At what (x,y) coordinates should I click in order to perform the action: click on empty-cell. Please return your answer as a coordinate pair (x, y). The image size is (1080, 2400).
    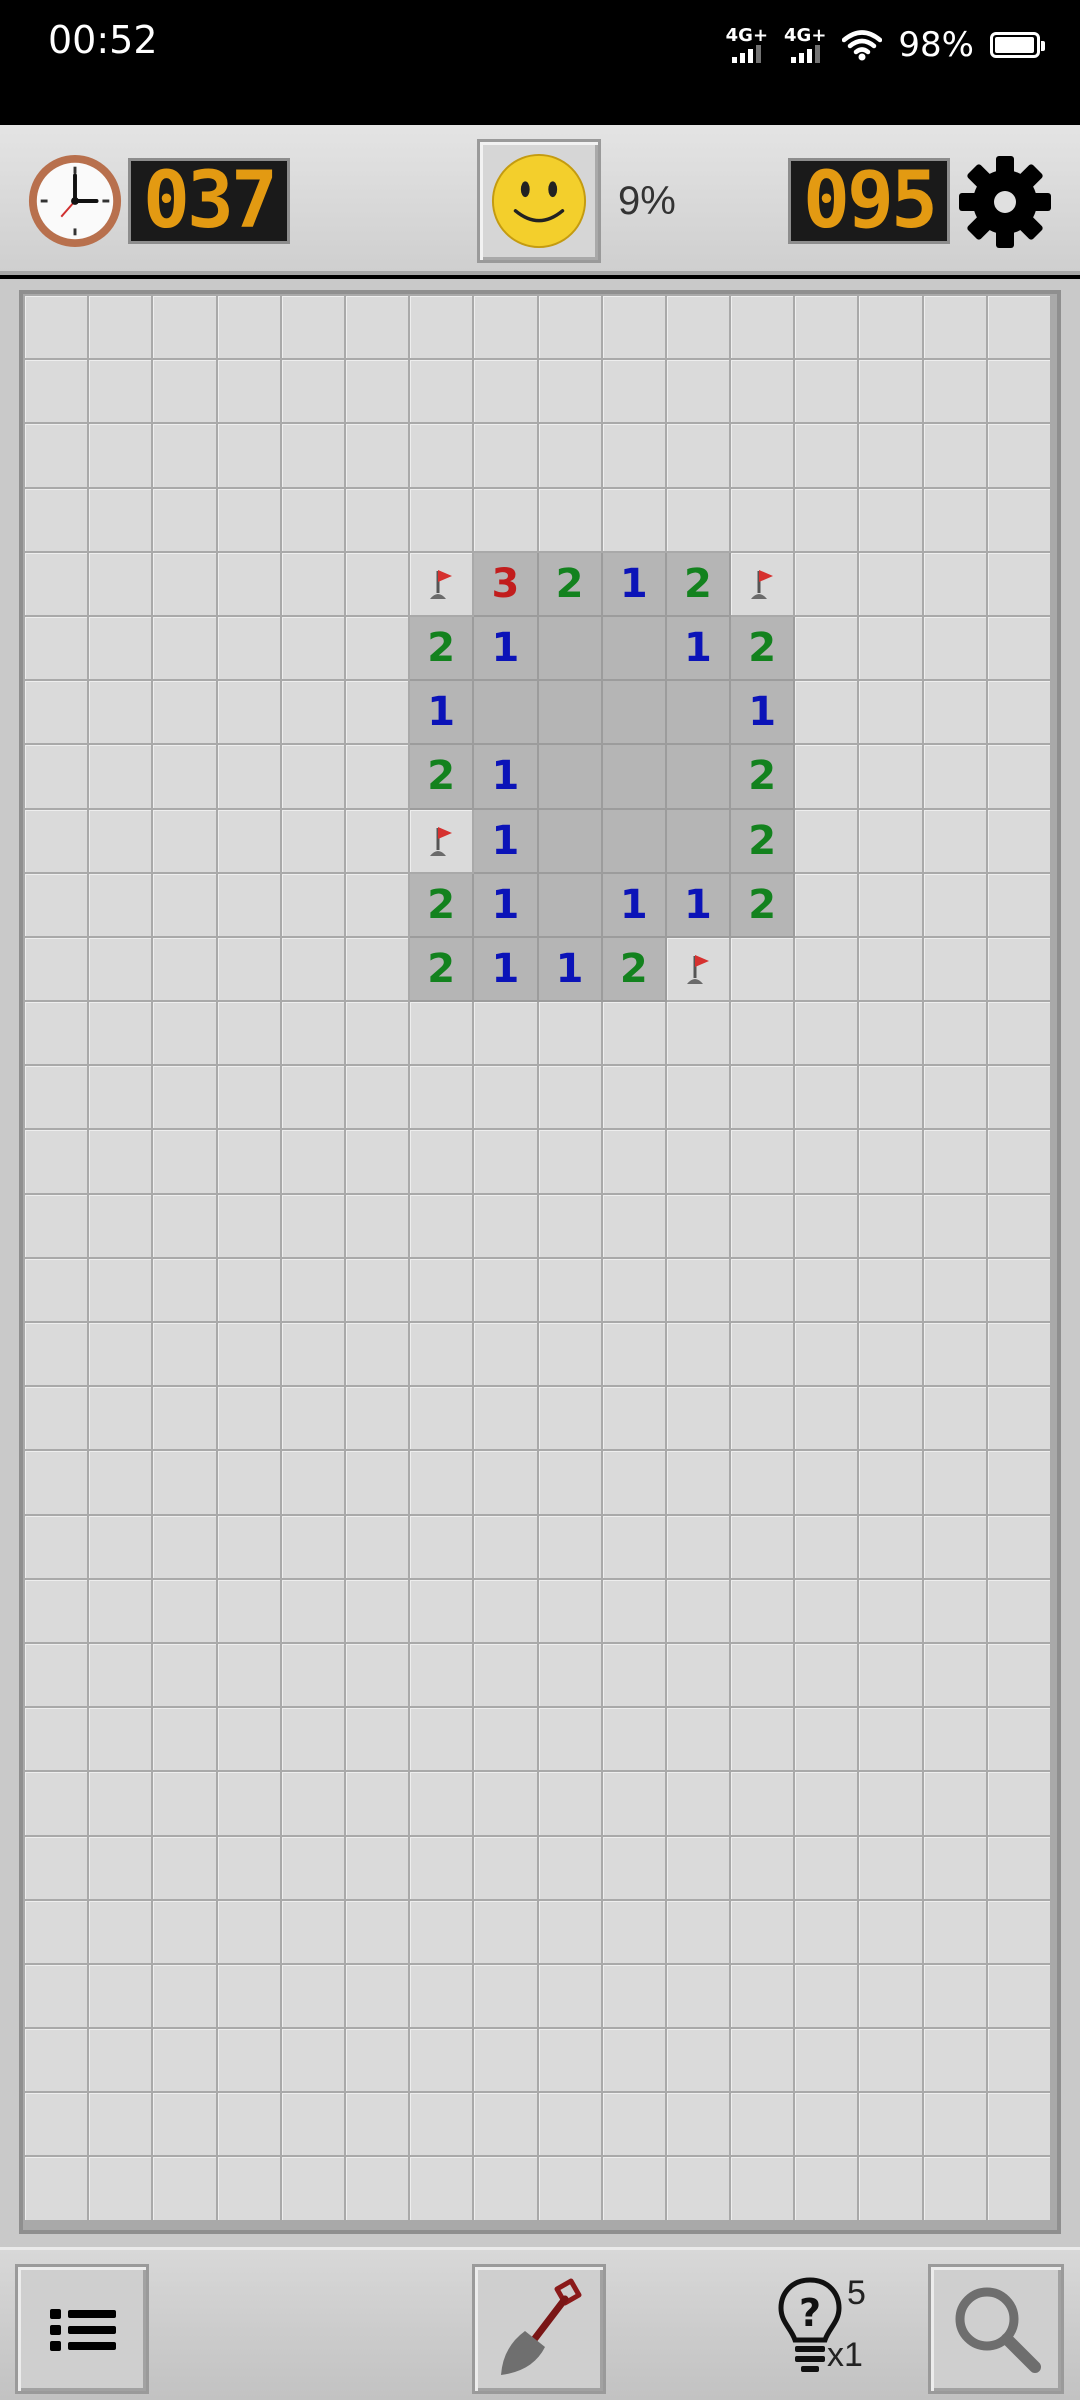
    Looking at the image, I should click on (570, 841).